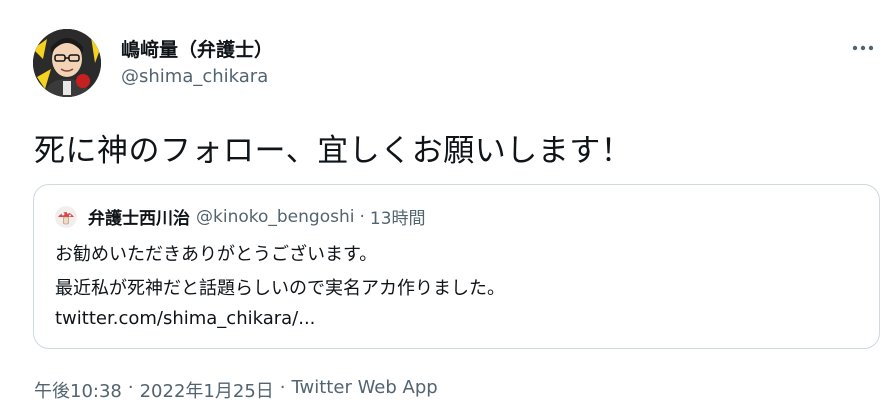 The height and width of the screenshot is (414, 881). Describe the element at coordinates (78, 390) in the screenshot. I see `tweet-time: 午後10:38` at that location.